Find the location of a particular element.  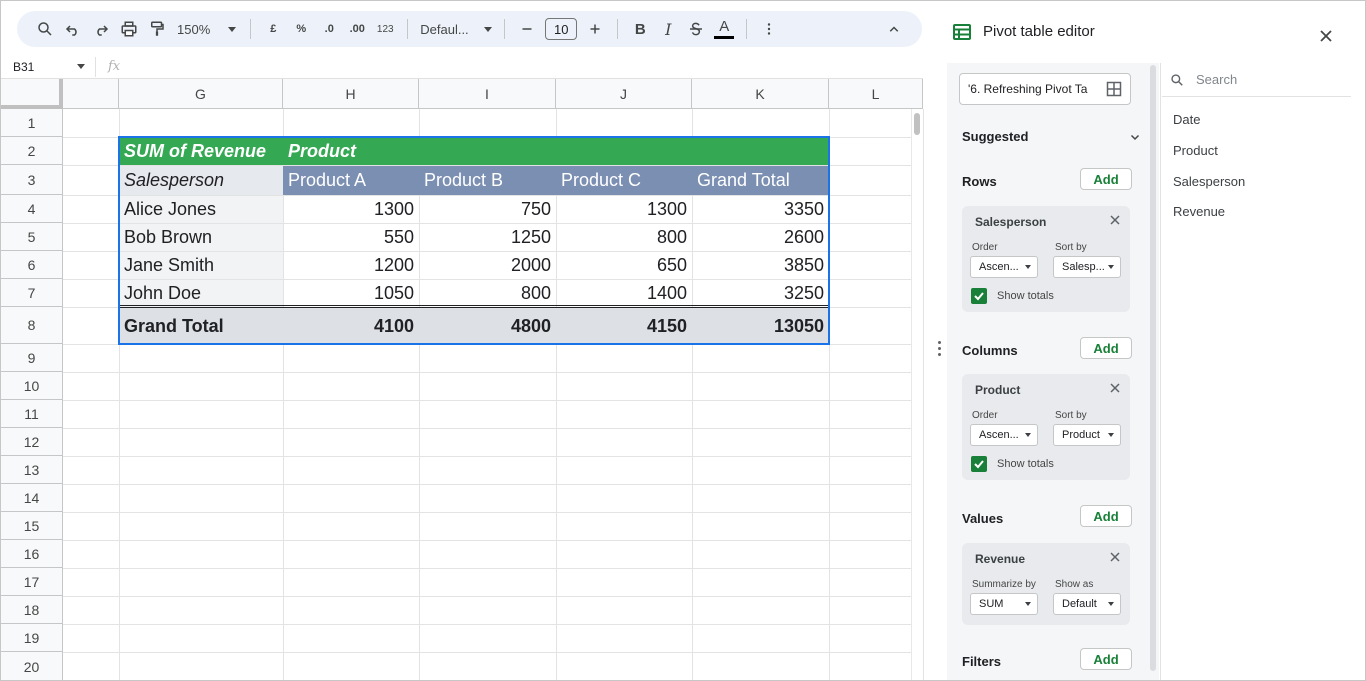

pivot-value-cell: 550 is located at coordinates (351, 237).